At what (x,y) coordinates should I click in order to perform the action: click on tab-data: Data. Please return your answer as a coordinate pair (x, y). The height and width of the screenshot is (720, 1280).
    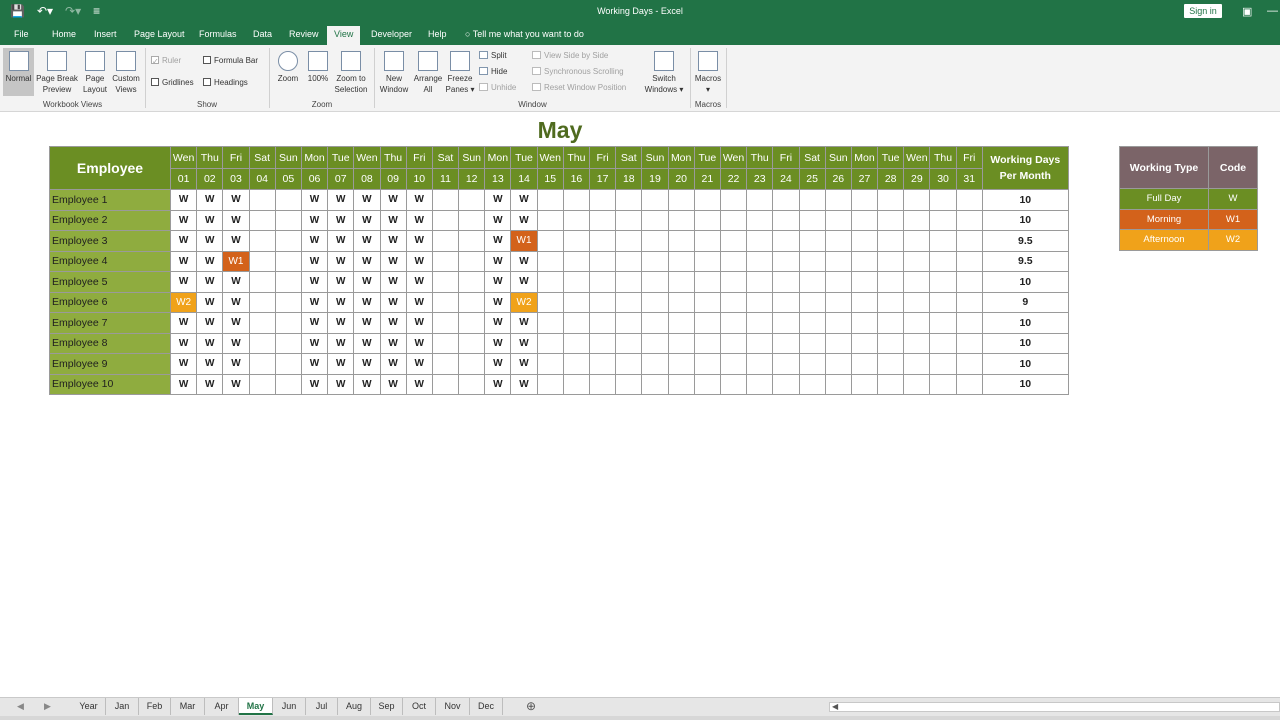
    Looking at the image, I should click on (262, 34).